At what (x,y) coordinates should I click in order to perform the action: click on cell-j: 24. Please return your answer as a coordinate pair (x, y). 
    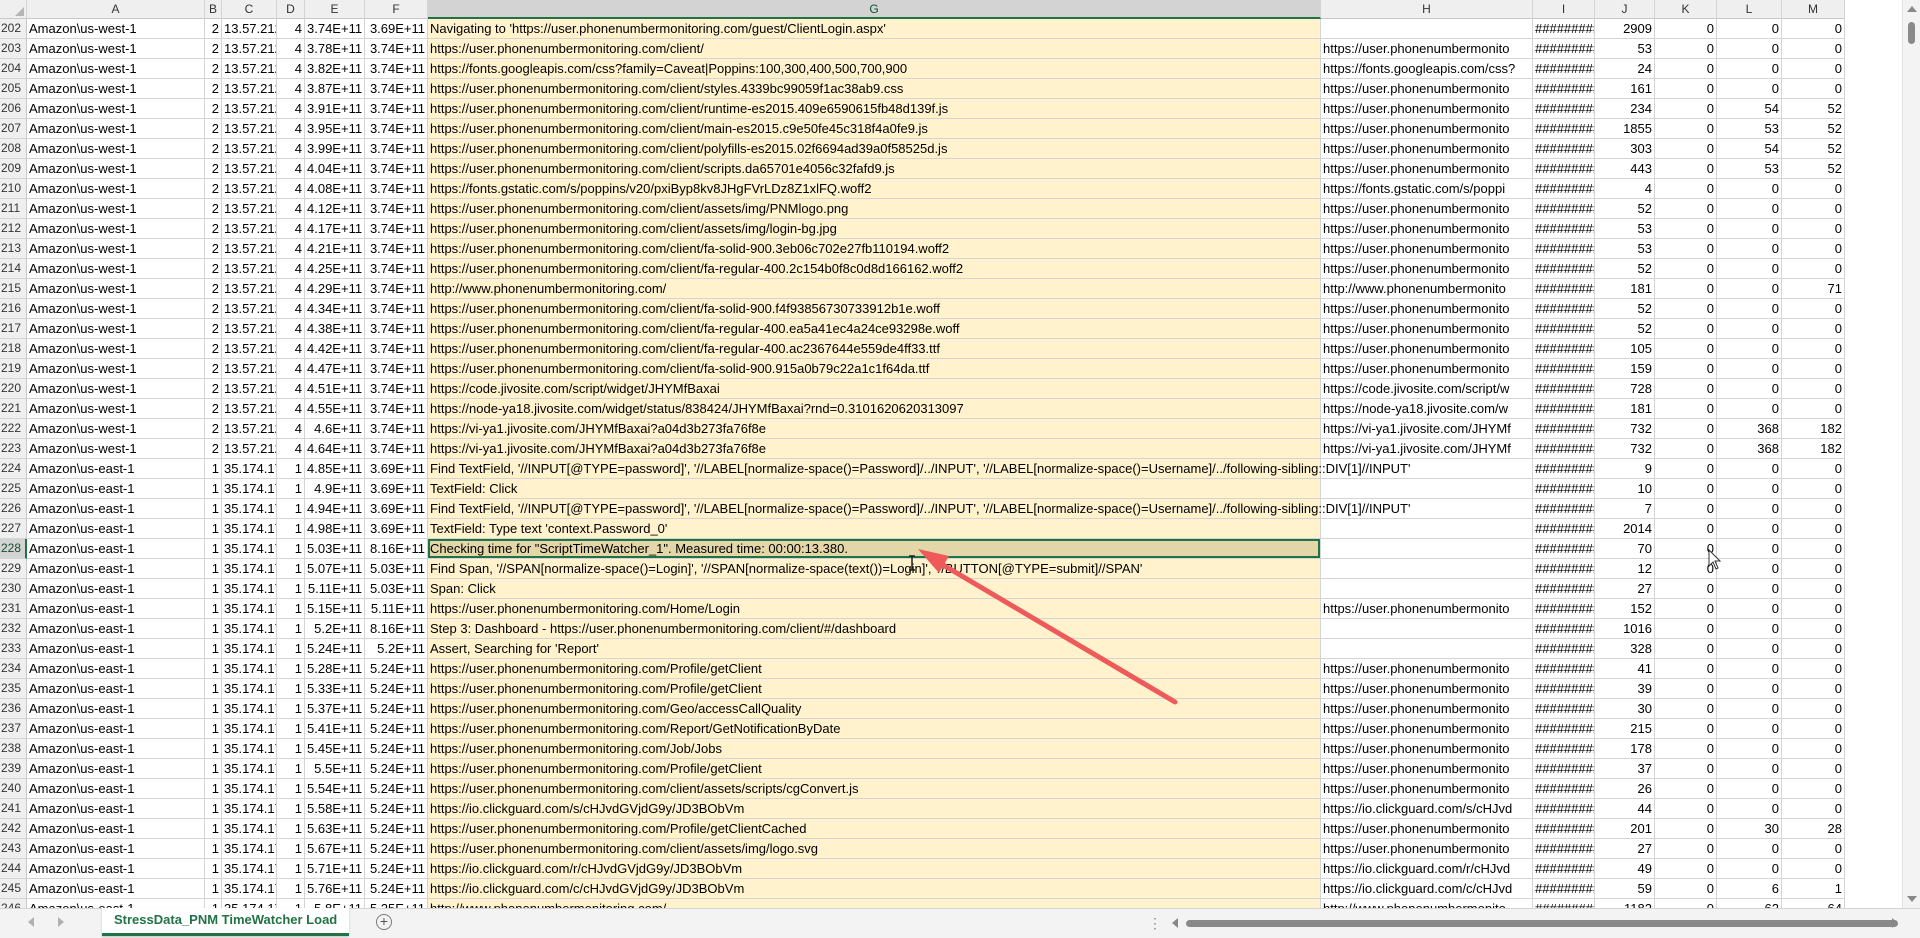
    Looking at the image, I should click on (1625, 69).